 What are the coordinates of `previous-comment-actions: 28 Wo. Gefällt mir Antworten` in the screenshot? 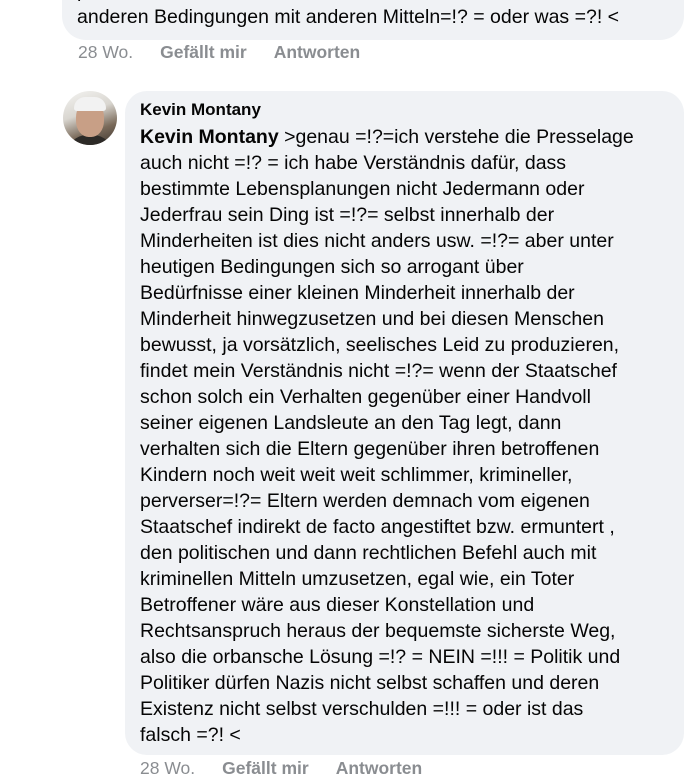 It's located at (232, 52).